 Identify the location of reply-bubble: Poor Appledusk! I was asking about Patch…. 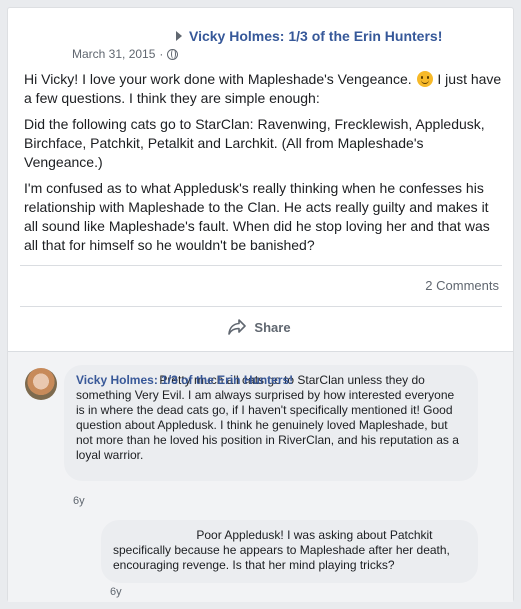
(289, 551).